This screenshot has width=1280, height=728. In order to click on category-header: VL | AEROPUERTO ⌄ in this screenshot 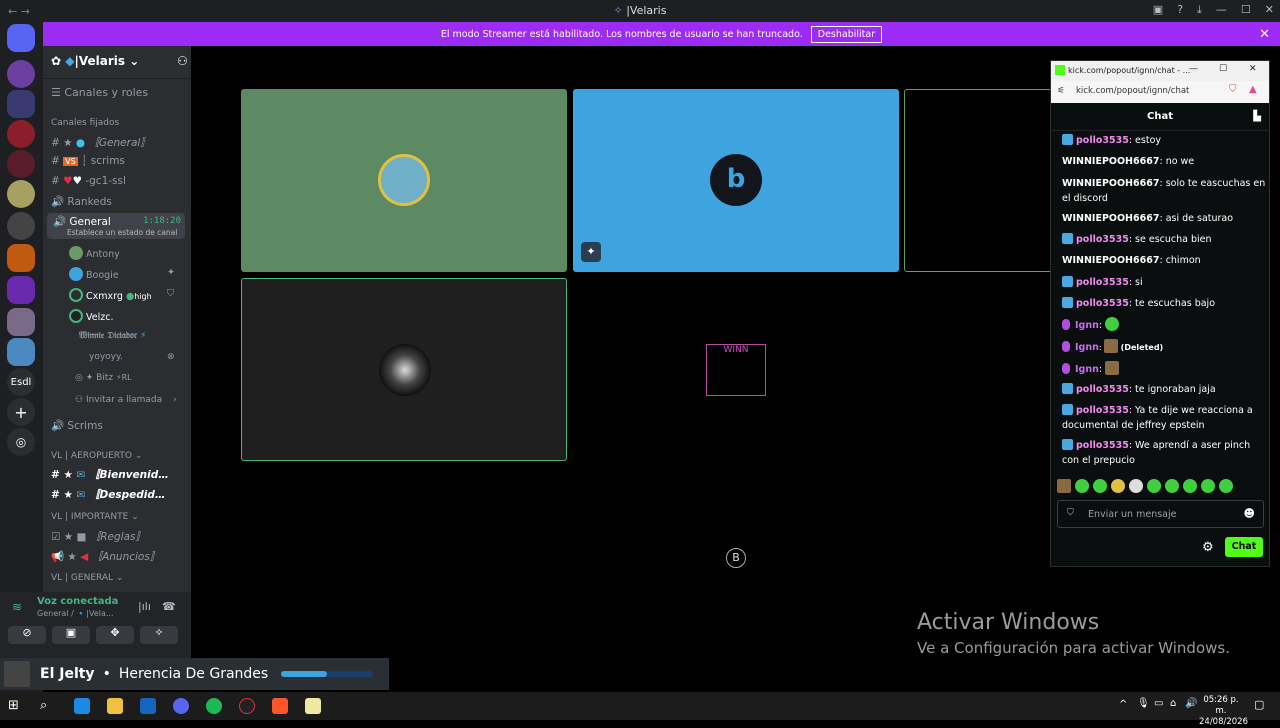, I will do `click(121, 456)`.